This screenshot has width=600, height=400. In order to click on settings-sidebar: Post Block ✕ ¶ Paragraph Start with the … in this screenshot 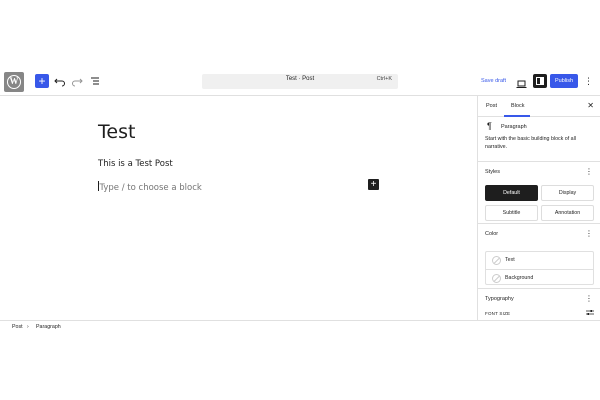, I will do `click(538, 208)`.